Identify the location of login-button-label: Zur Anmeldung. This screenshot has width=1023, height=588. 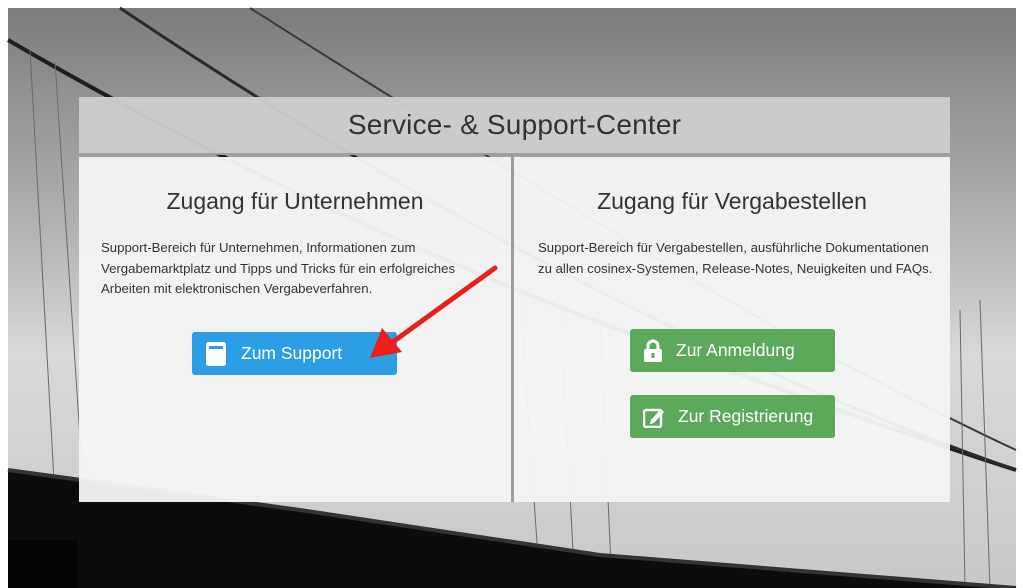
(735, 350).